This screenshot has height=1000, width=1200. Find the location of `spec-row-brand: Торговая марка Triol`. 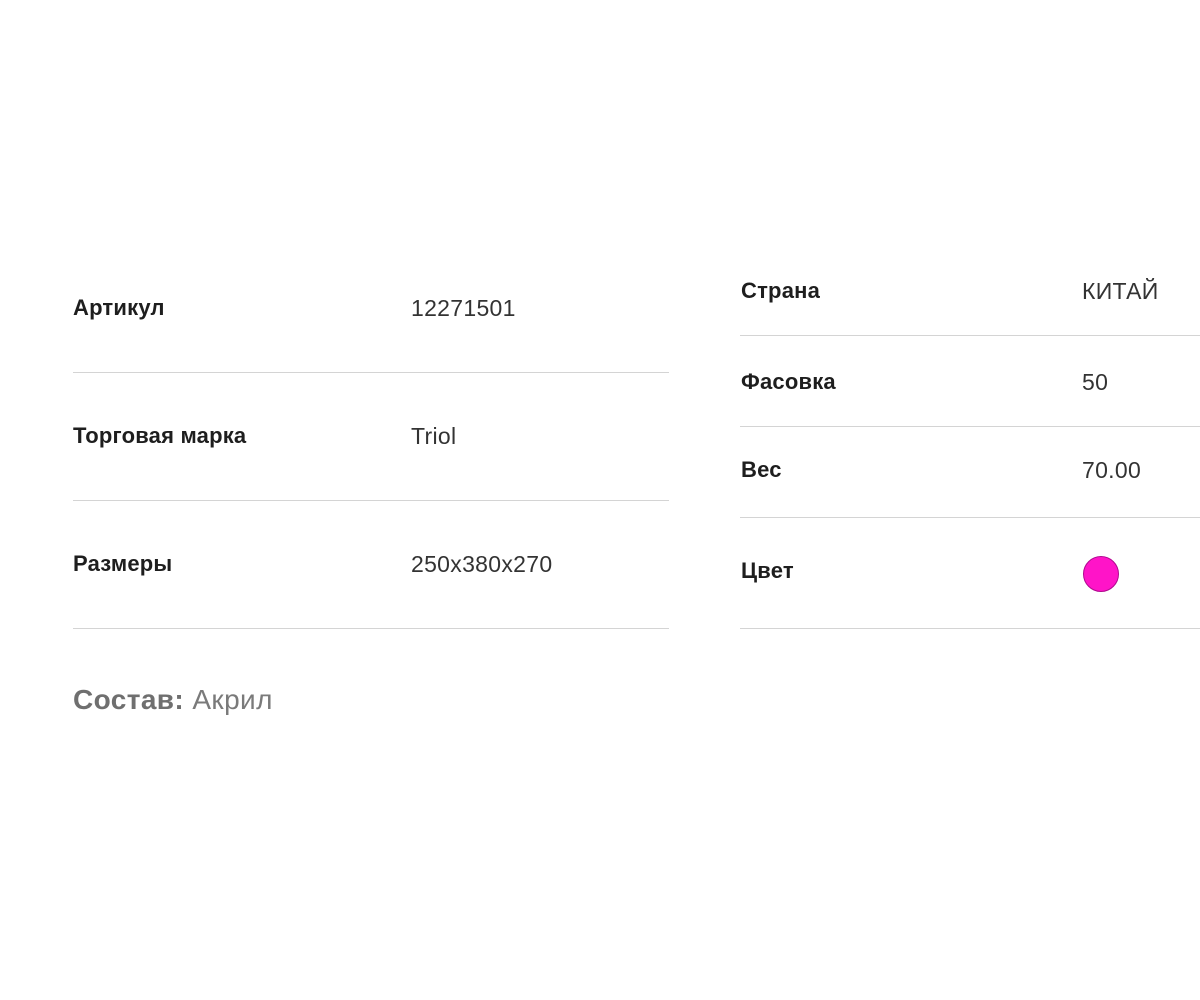

spec-row-brand: Торговая марка Triol is located at coordinates (371, 437).